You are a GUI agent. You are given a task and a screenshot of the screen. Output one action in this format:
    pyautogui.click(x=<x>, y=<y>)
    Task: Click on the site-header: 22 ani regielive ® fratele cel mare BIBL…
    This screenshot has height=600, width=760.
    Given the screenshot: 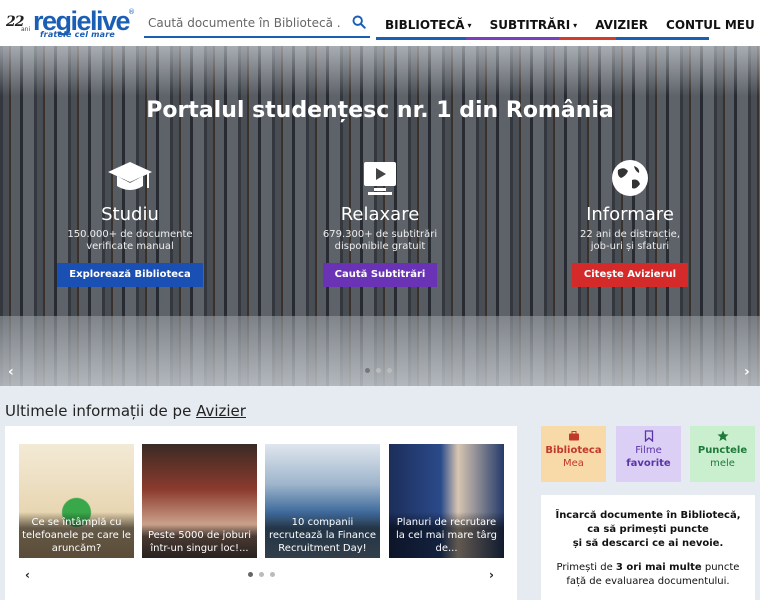 What is the action you would take?
    pyautogui.click(x=380, y=23)
    